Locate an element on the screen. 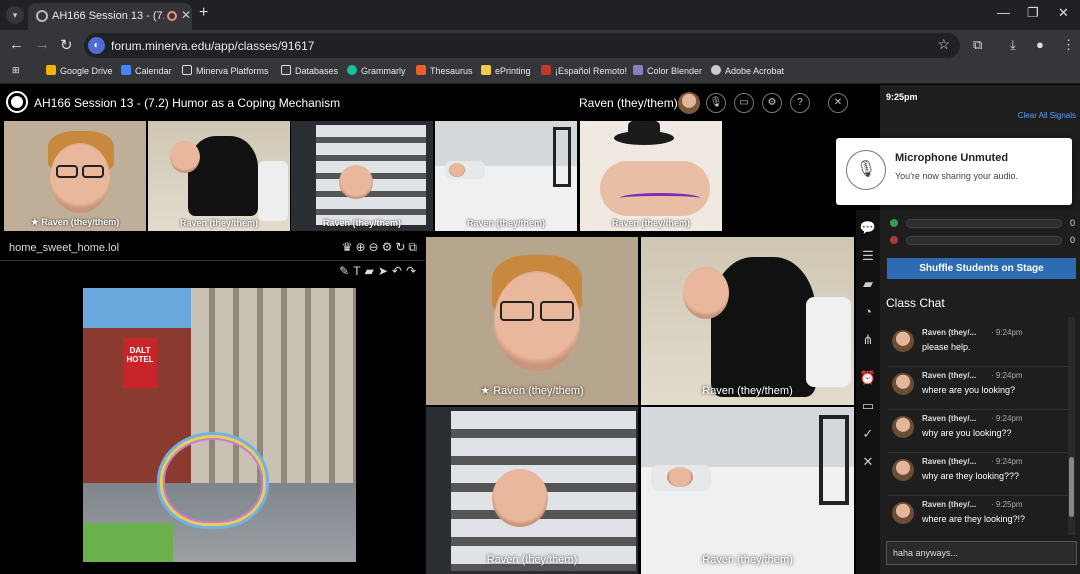 This screenshot has width=1080, height=574. profile-icon: ● is located at coordinates (1040, 44).